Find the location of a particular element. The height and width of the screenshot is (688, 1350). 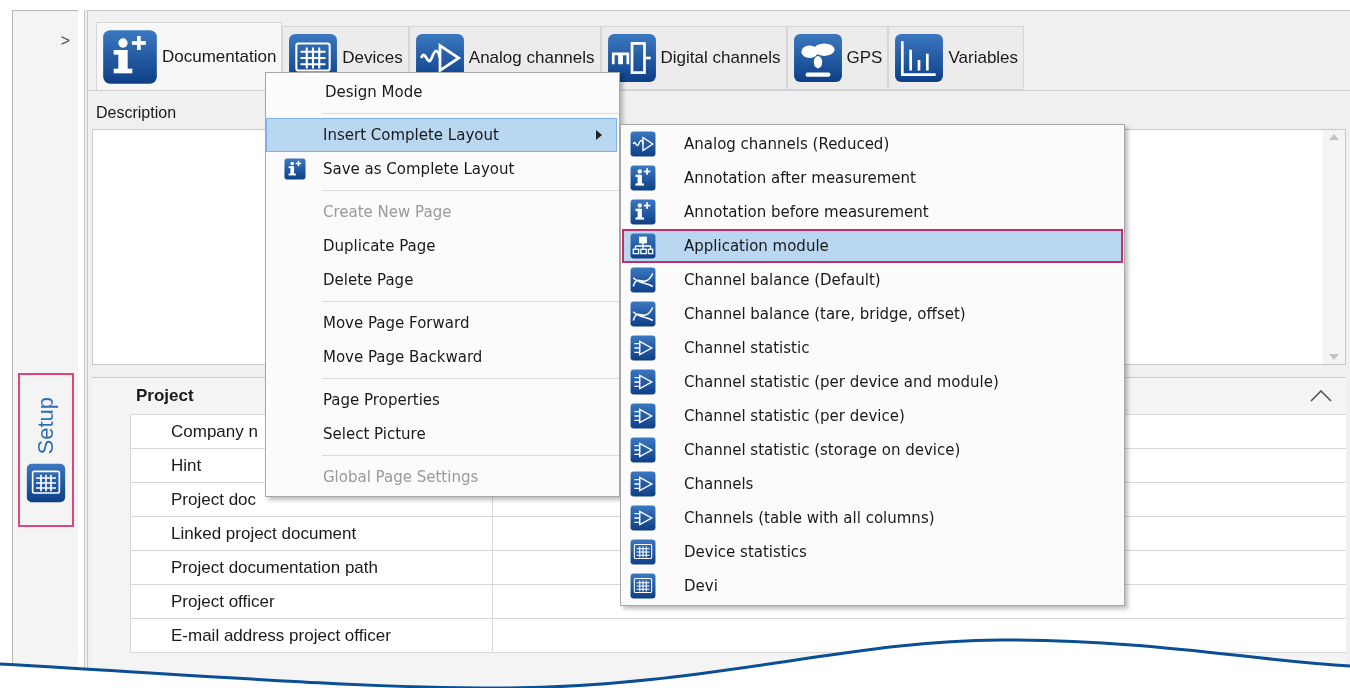

menu-item: Save as Complete Layout is located at coordinates (441, 169).